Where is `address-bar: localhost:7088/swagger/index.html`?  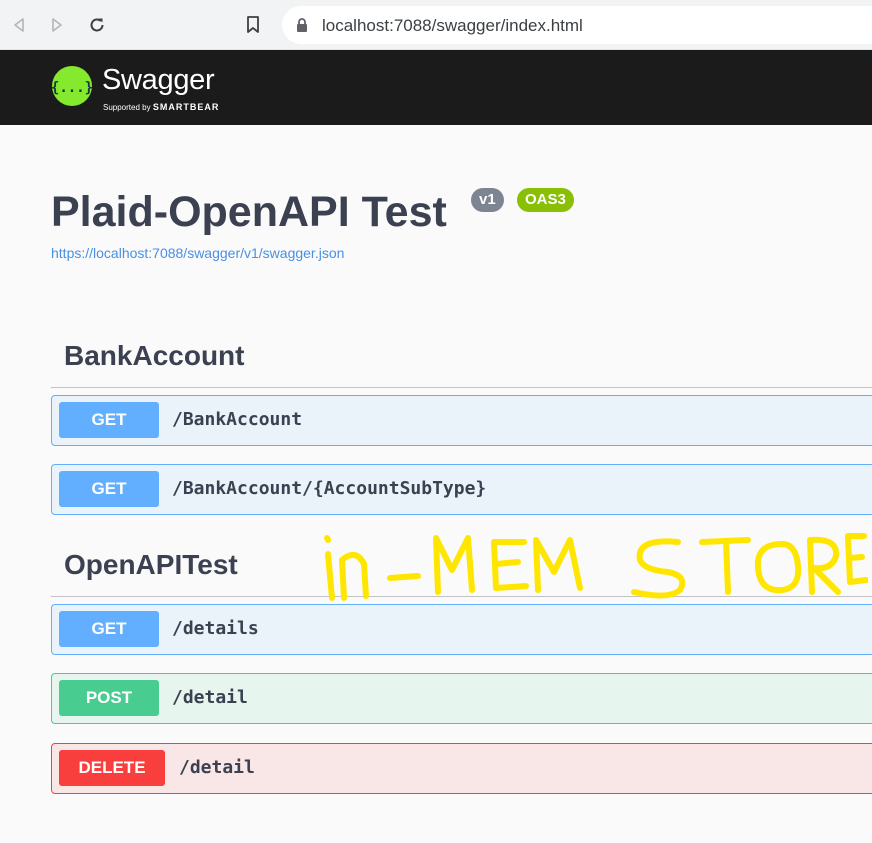
address-bar: localhost:7088/swagger/index.html is located at coordinates (577, 25).